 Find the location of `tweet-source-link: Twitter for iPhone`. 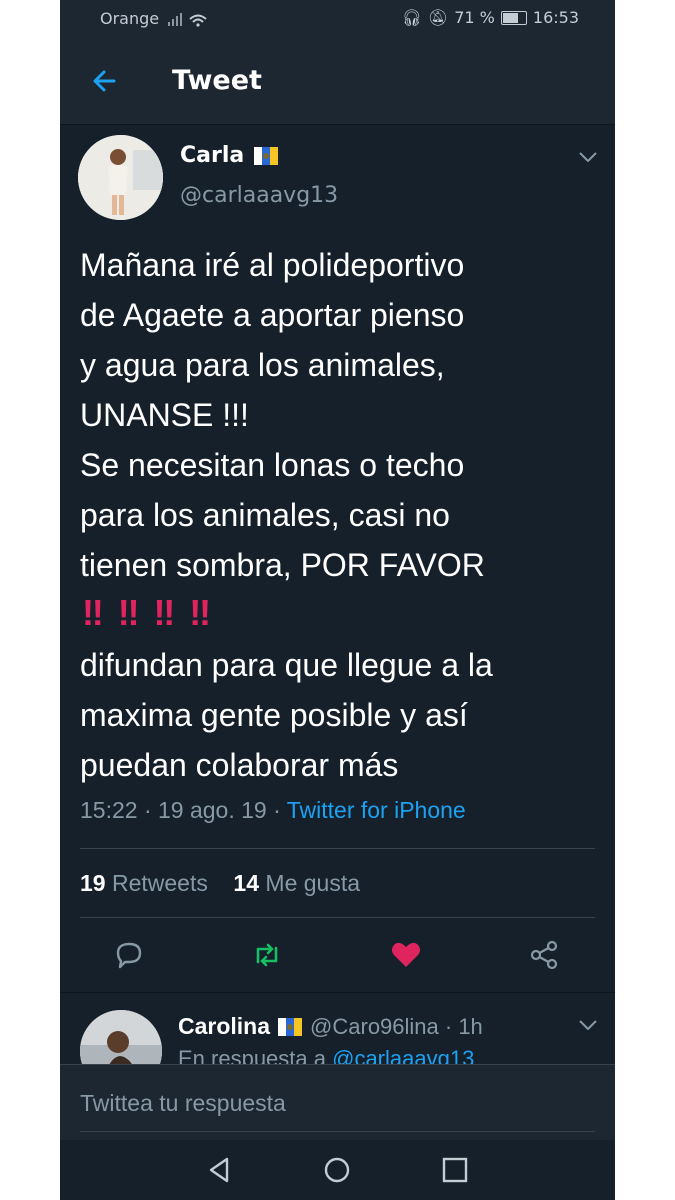

tweet-source-link: Twitter for iPhone is located at coordinates (376, 810).